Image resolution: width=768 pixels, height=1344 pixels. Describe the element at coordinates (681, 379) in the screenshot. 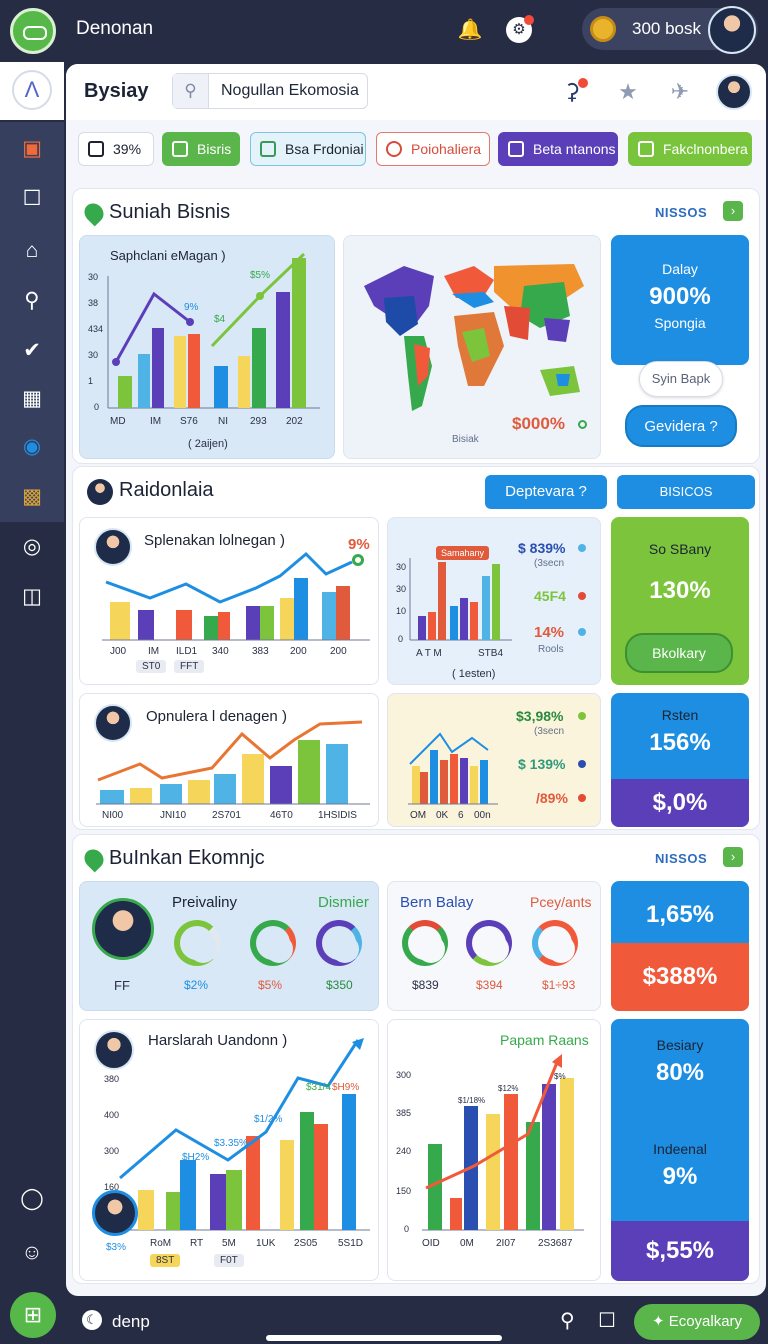

I see `outline-button: Syin Bapk` at that location.